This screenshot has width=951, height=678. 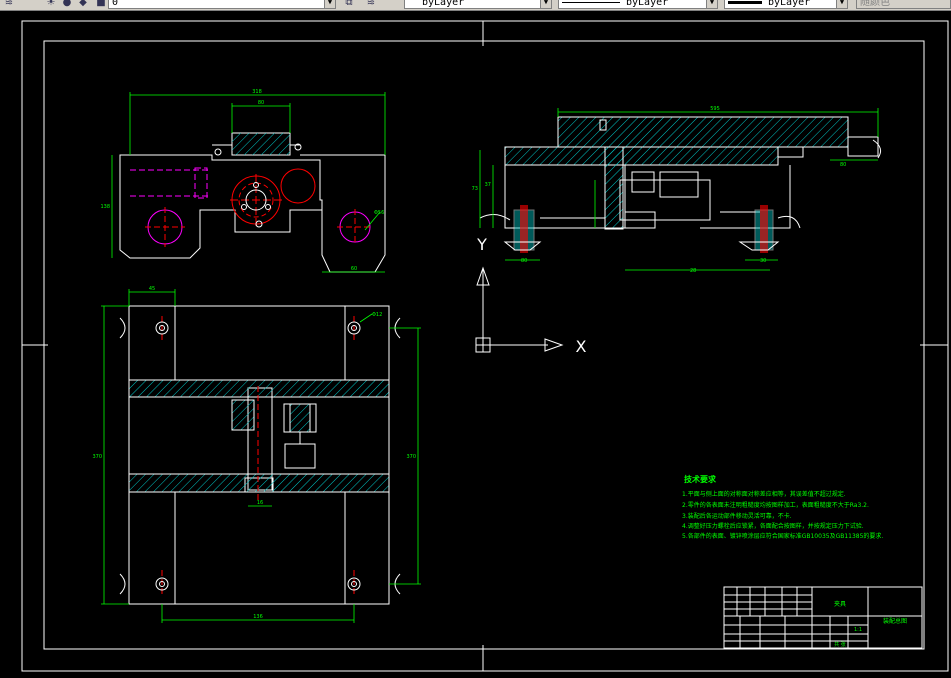 What do you see at coordinates (524, 261) in the screenshot?
I see `dim-side-bottom-left: 80` at bounding box center [524, 261].